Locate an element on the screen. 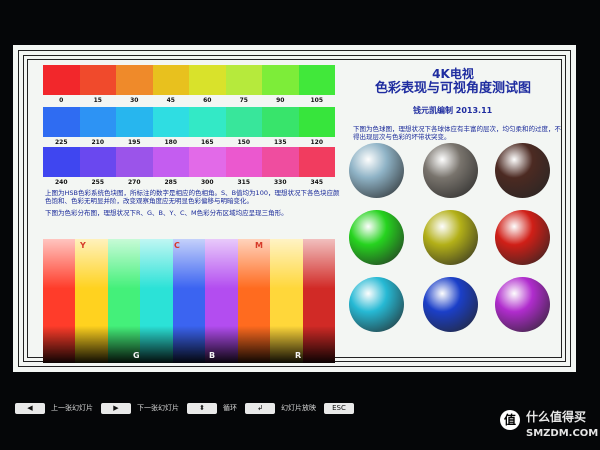 The width and height of the screenshot is (600, 450). prev-slide-label: 上一张幻灯片 is located at coordinates (72, 408).